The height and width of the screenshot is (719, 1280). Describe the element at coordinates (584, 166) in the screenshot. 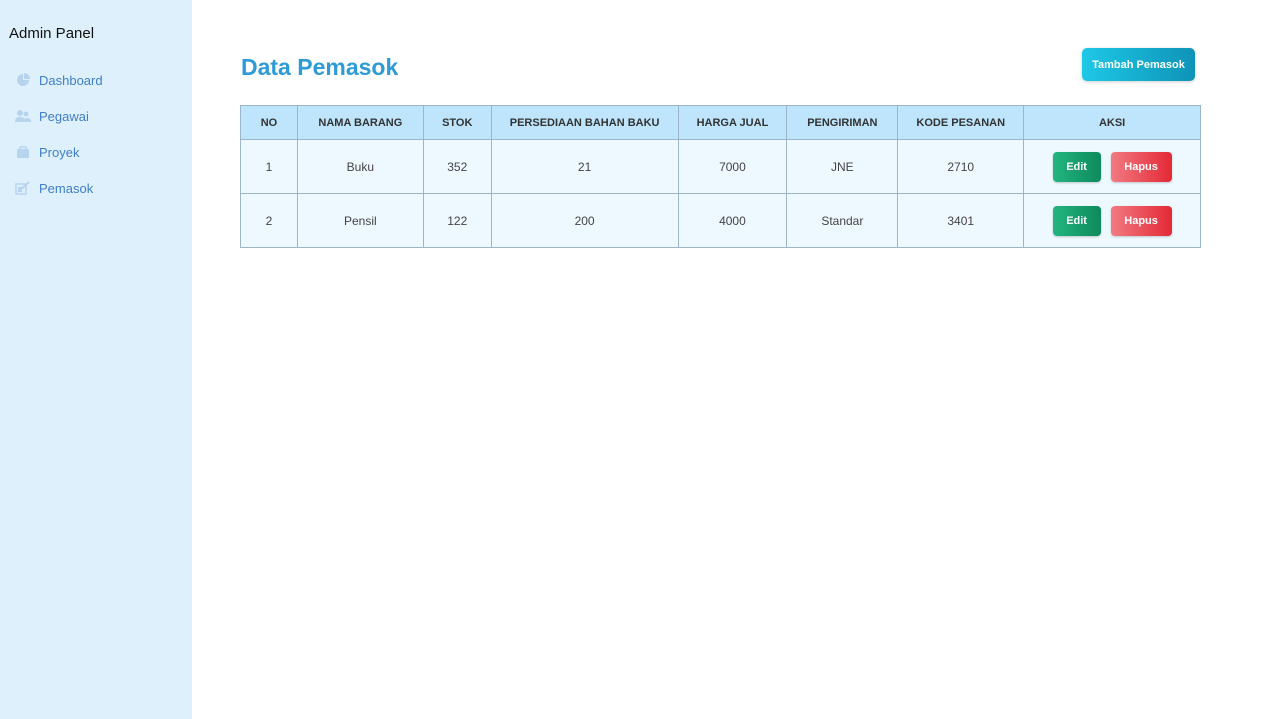

I see `cell-persediaan: 21` at that location.